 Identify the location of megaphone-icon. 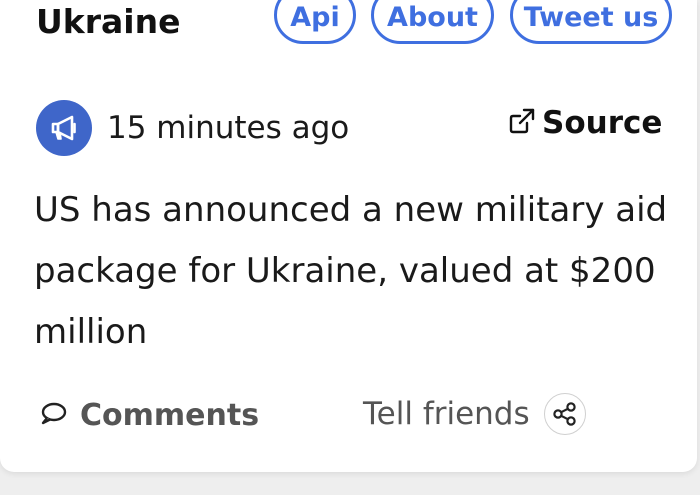
(64, 128).